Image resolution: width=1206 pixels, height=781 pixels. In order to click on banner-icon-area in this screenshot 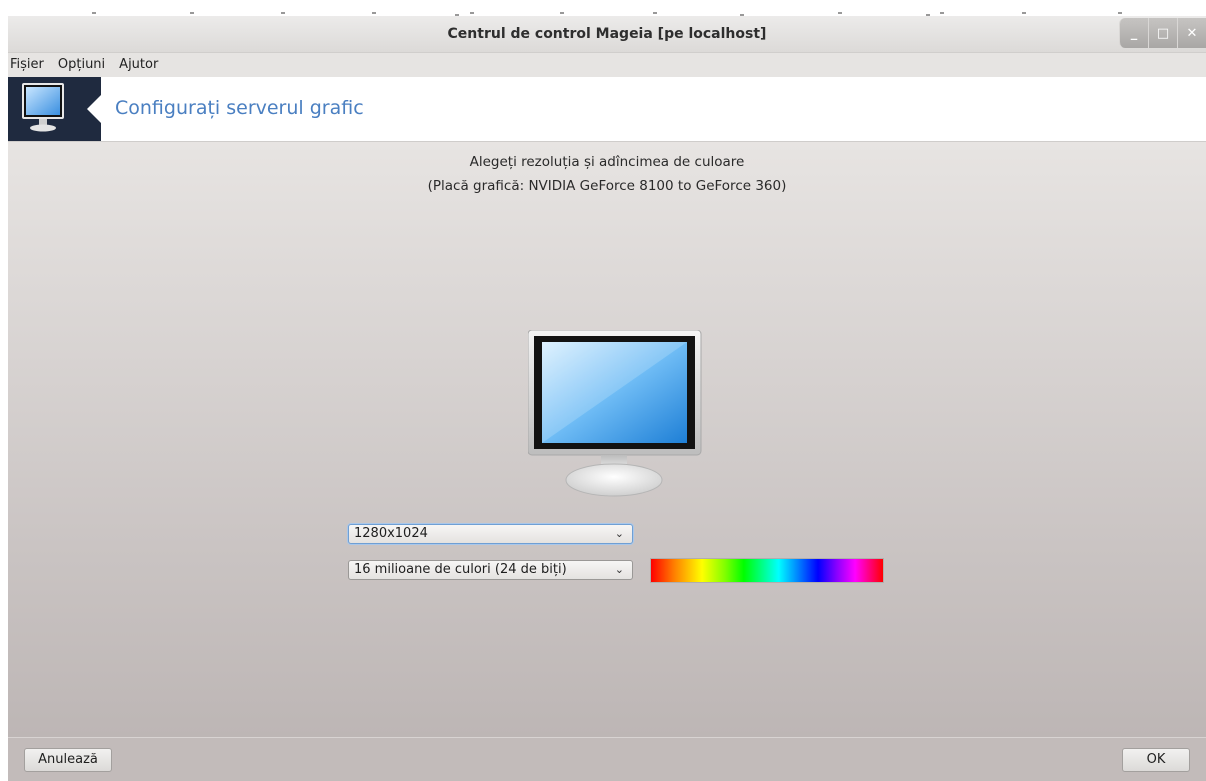, I will do `click(54, 109)`.